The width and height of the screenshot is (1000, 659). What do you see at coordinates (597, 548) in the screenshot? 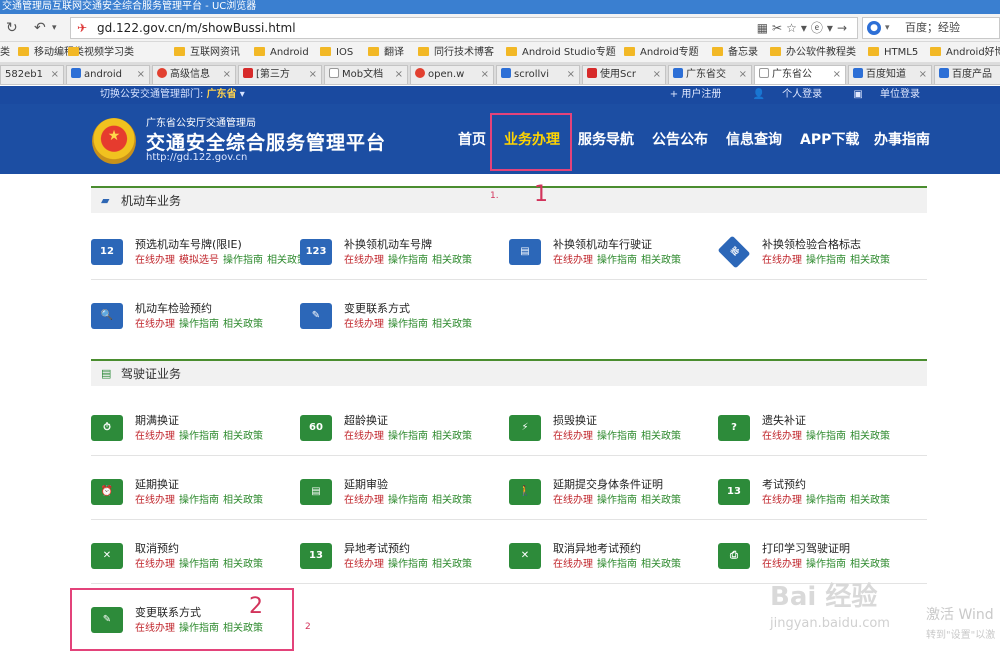
I see `service-name: 取消异地考试预约` at bounding box center [597, 548].